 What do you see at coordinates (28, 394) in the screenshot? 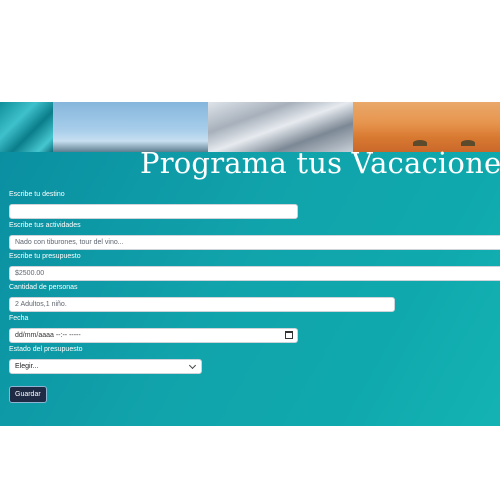
I see `save-button: Guardar` at bounding box center [28, 394].